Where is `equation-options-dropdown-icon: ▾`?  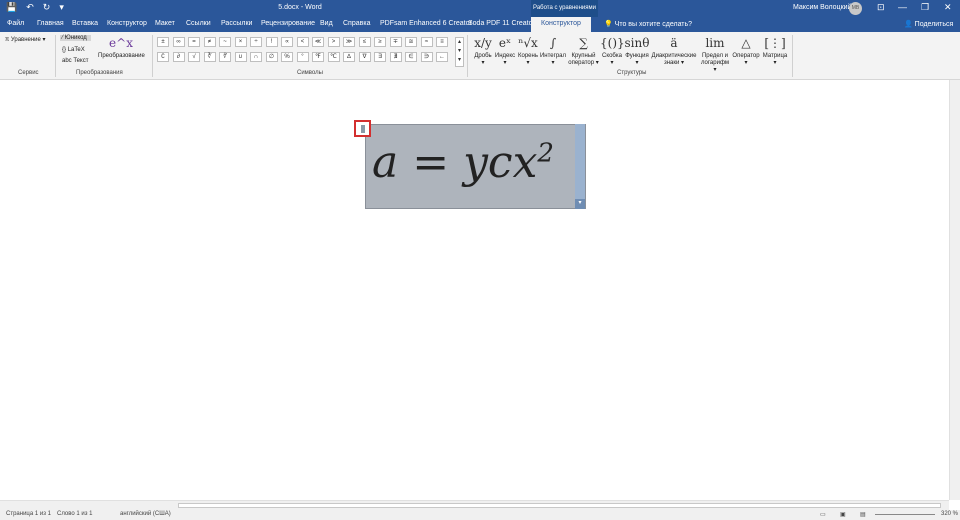 equation-options-dropdown-icon: ▾ is located at coordinates (580, 204).